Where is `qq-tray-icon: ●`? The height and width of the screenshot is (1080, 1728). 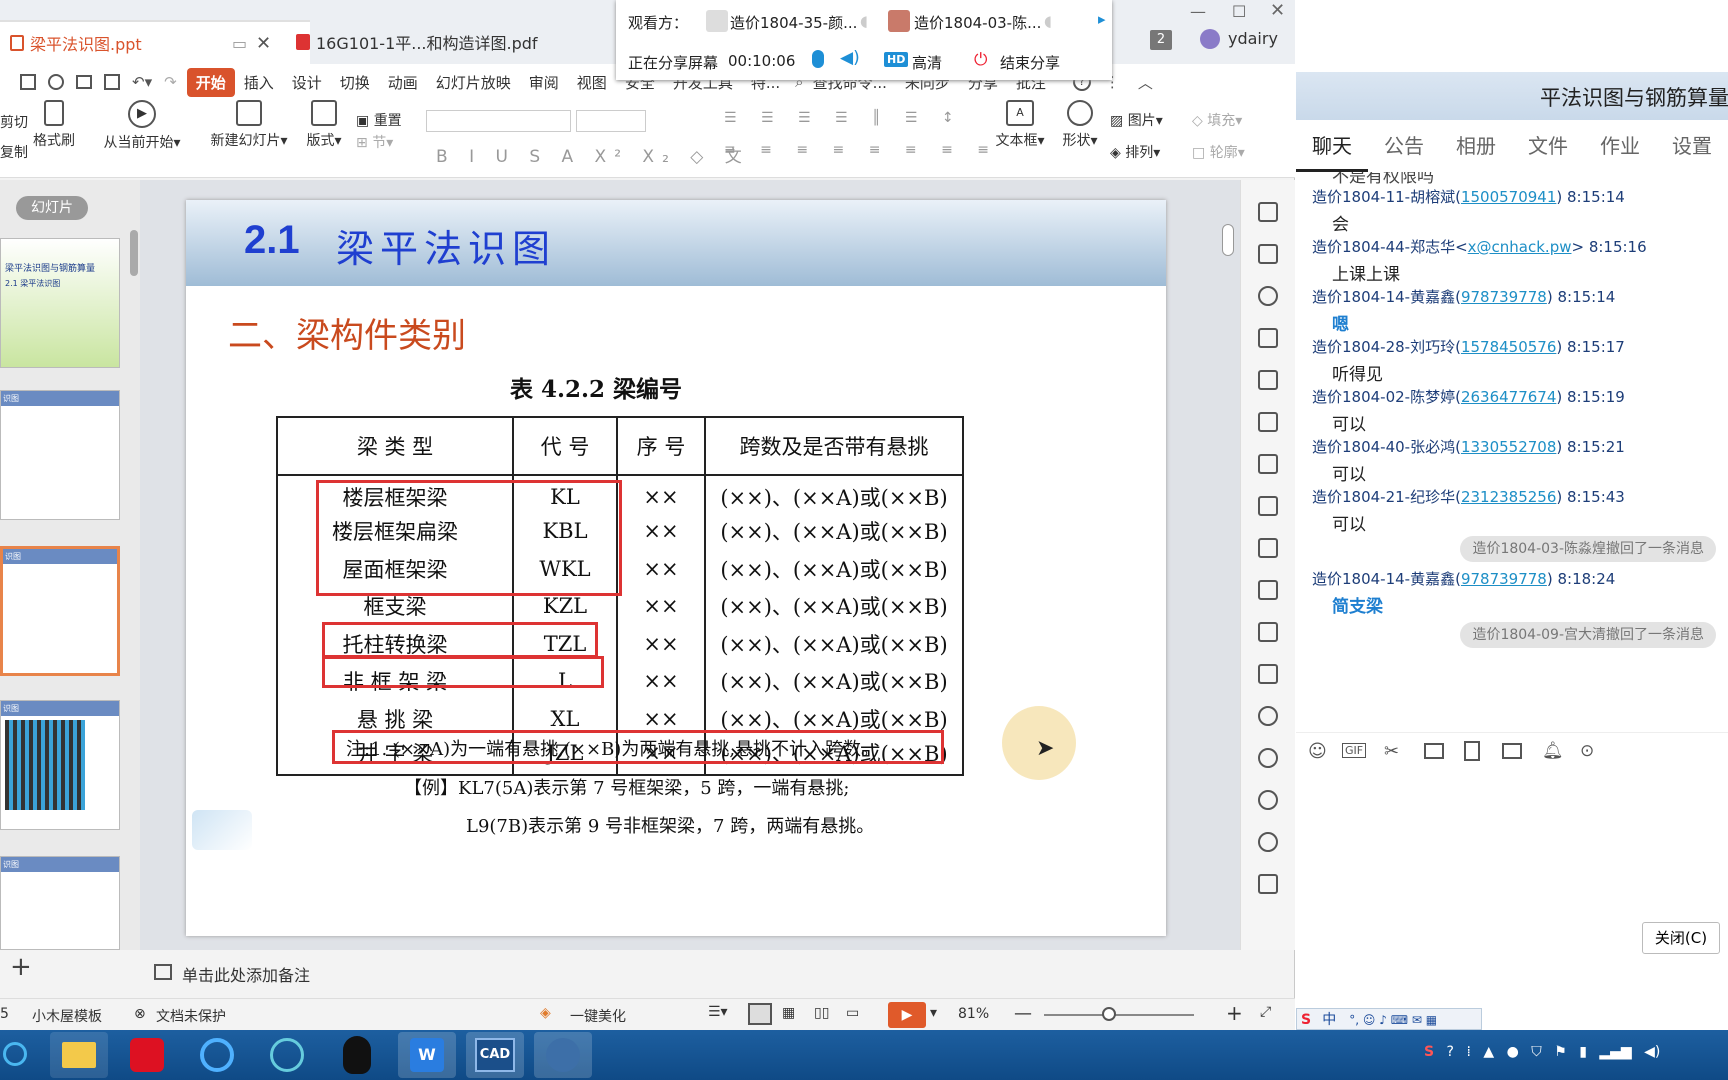
qq-tray-icon: ● is located at coordinates (1513, 1052).